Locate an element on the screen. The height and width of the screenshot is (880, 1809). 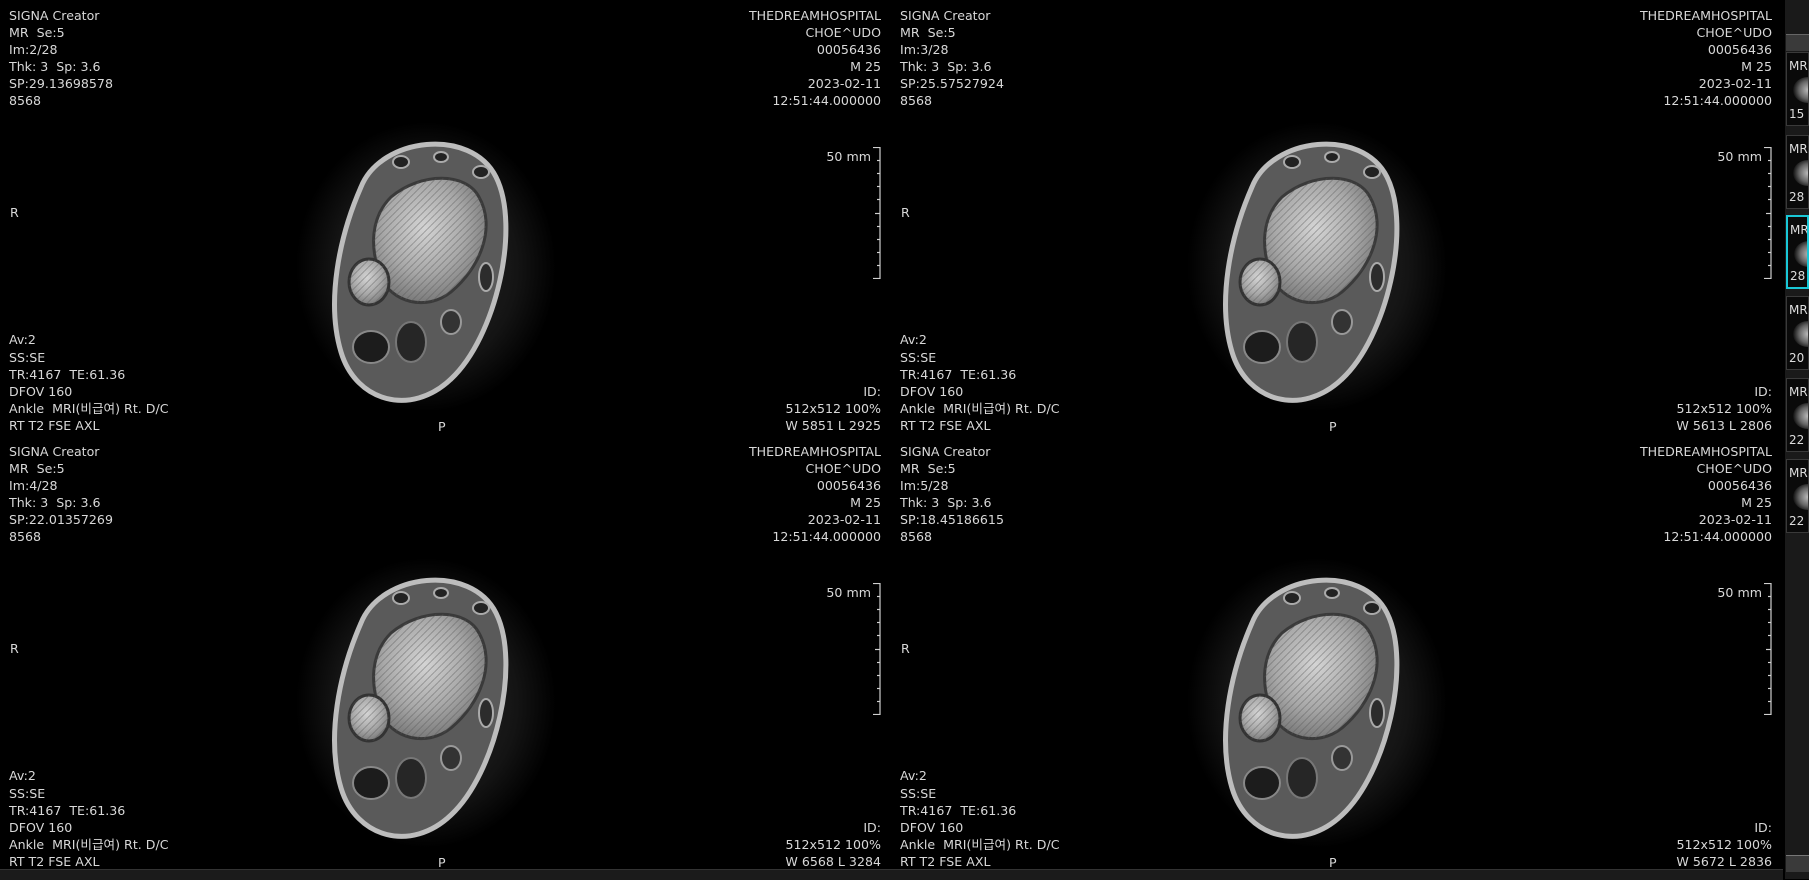
overlay-top-left-line: SP:29.13698578 is located at coordinates (61, 84).